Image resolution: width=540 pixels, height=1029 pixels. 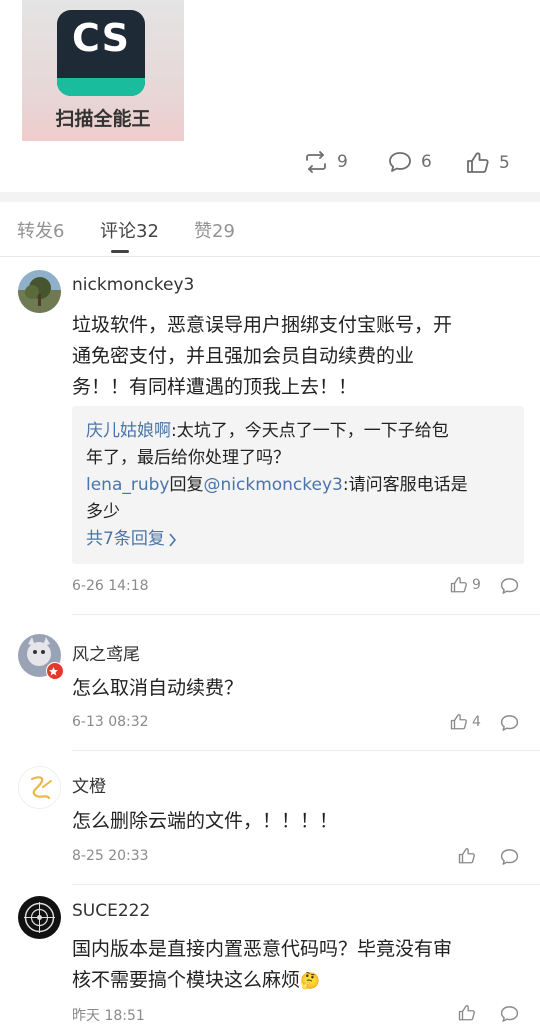 What do you see at coordinates (310, 980) in the screenshot?
I see `thinking-emoji: 🤔` at bounding box center [310, 980].